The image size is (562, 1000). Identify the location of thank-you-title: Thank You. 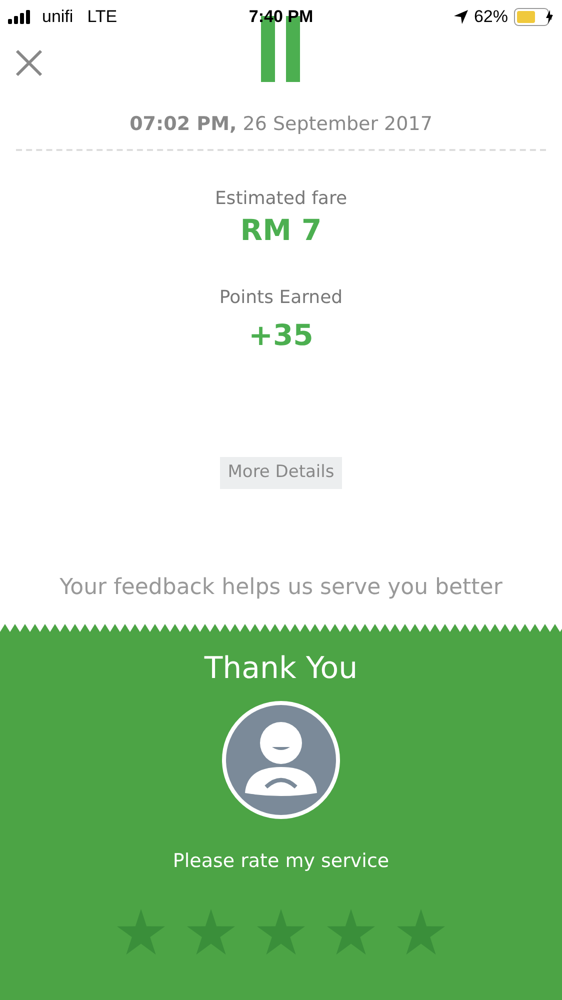
(281, 669).